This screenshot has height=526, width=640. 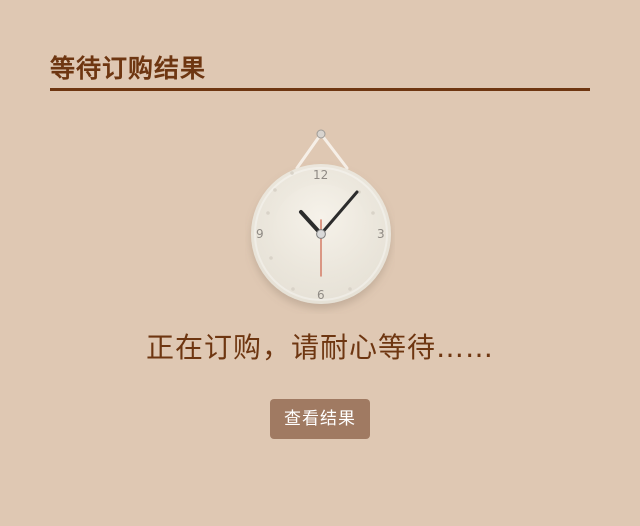 What do you see at coordinates (128, 68) in the screenshot?
I see `page-title: 等待订购结果` at bounding box center [128, 68].